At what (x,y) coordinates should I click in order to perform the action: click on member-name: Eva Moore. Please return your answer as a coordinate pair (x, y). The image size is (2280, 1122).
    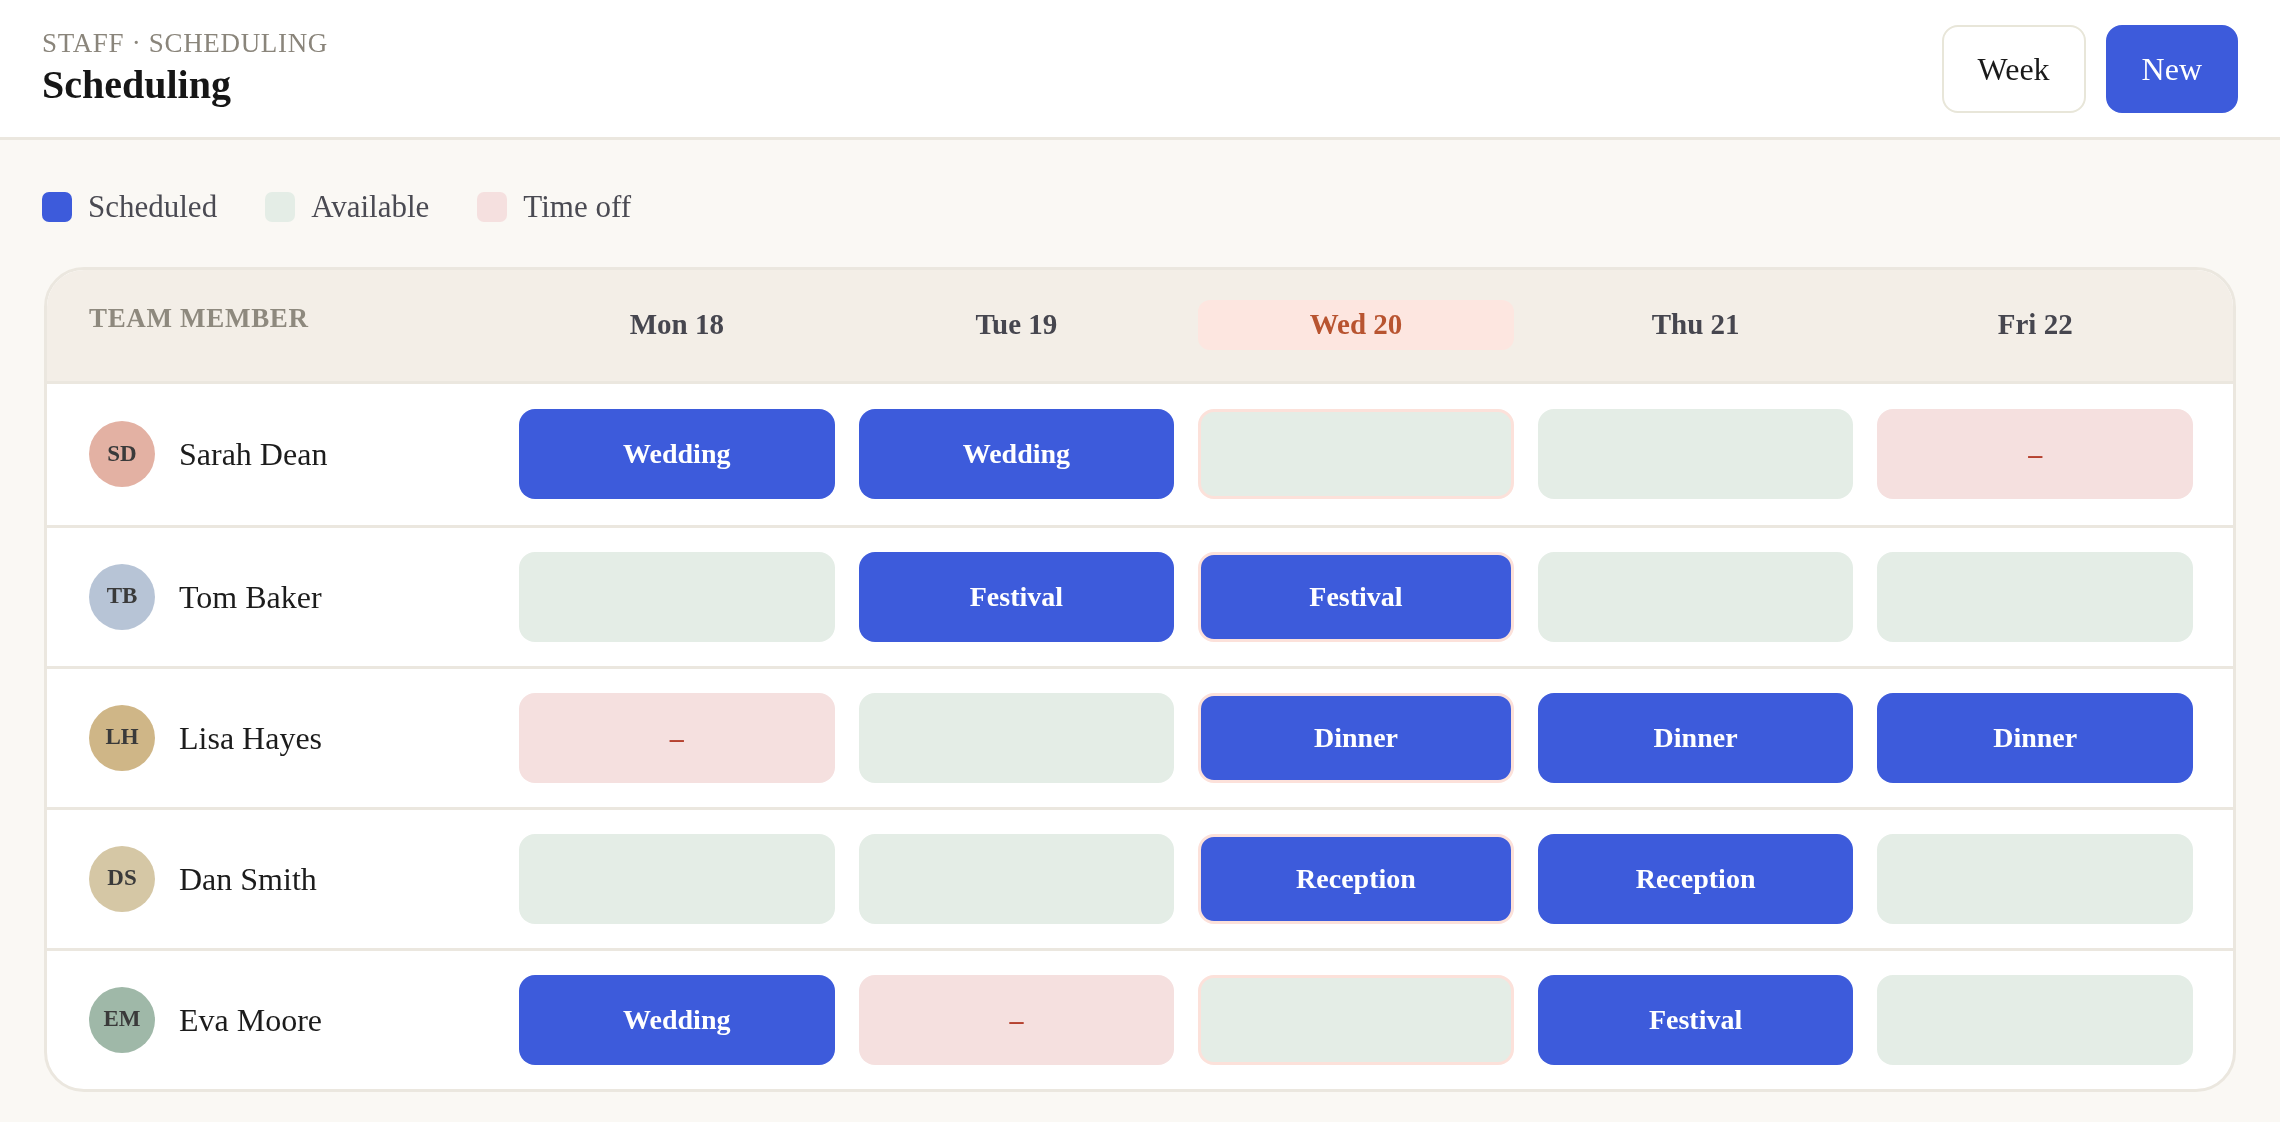
    Looking at the image, I should click on (251, 1020).